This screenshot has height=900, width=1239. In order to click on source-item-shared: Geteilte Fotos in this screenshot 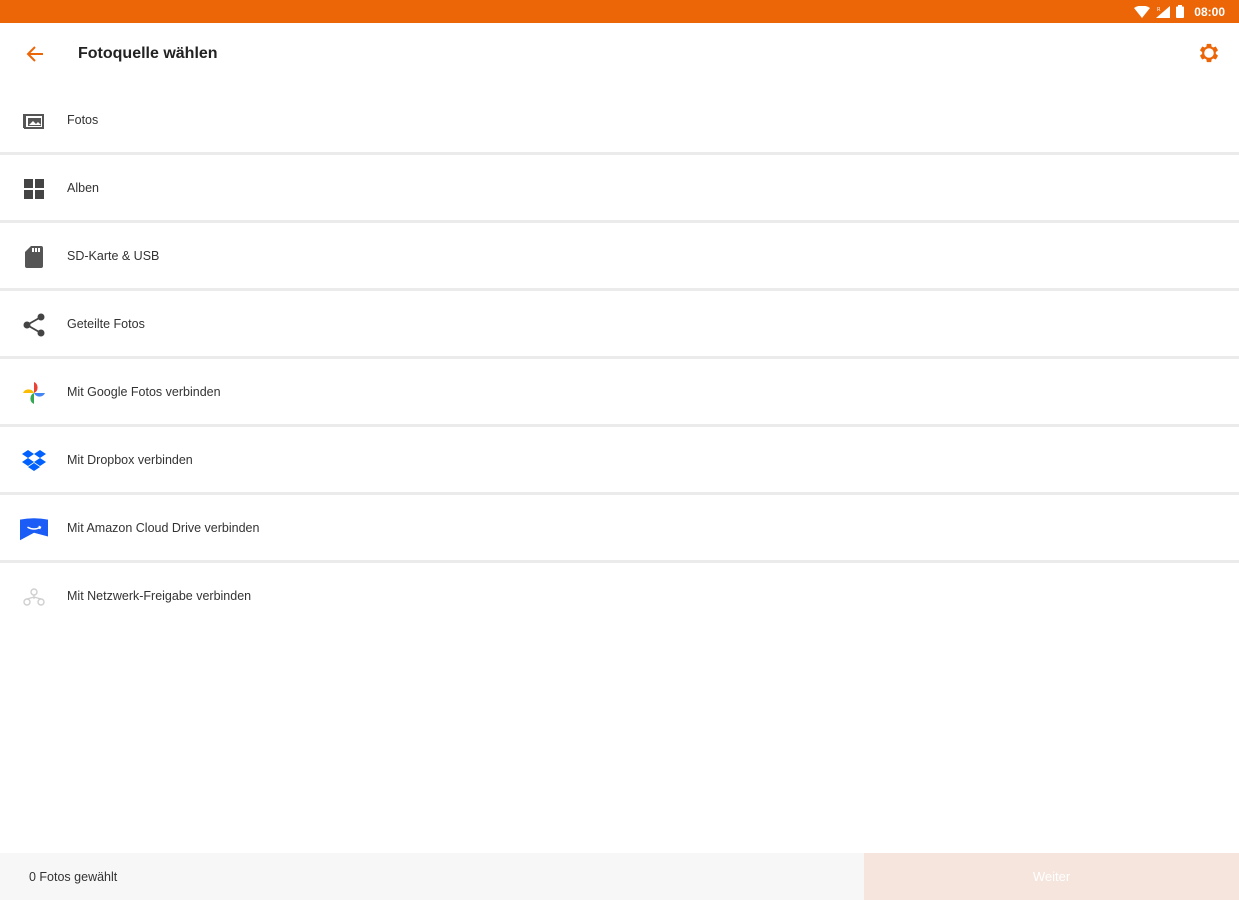, I will do `click(619, 325)`.